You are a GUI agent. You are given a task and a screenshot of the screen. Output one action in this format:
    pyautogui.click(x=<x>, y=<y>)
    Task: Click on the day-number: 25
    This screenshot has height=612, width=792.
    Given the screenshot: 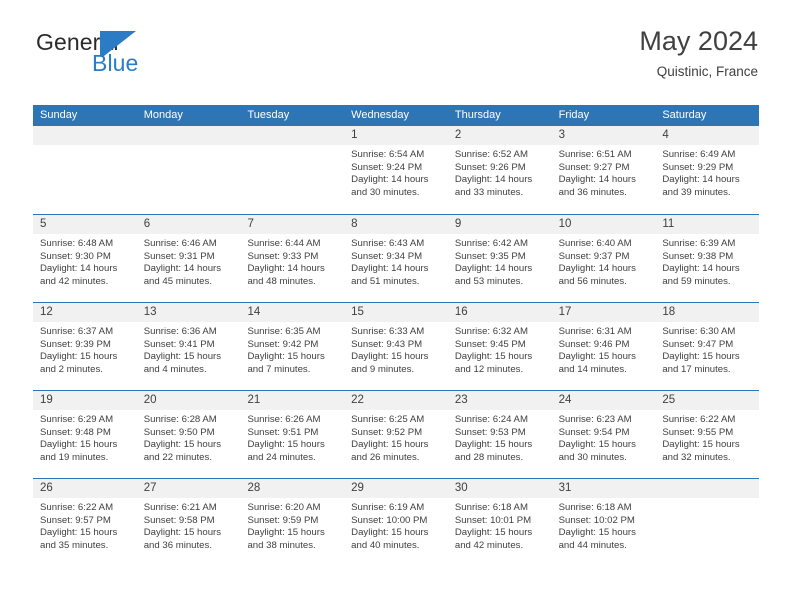 What is the action you would take?
    pyautogui.click(x=669, y=400)
    